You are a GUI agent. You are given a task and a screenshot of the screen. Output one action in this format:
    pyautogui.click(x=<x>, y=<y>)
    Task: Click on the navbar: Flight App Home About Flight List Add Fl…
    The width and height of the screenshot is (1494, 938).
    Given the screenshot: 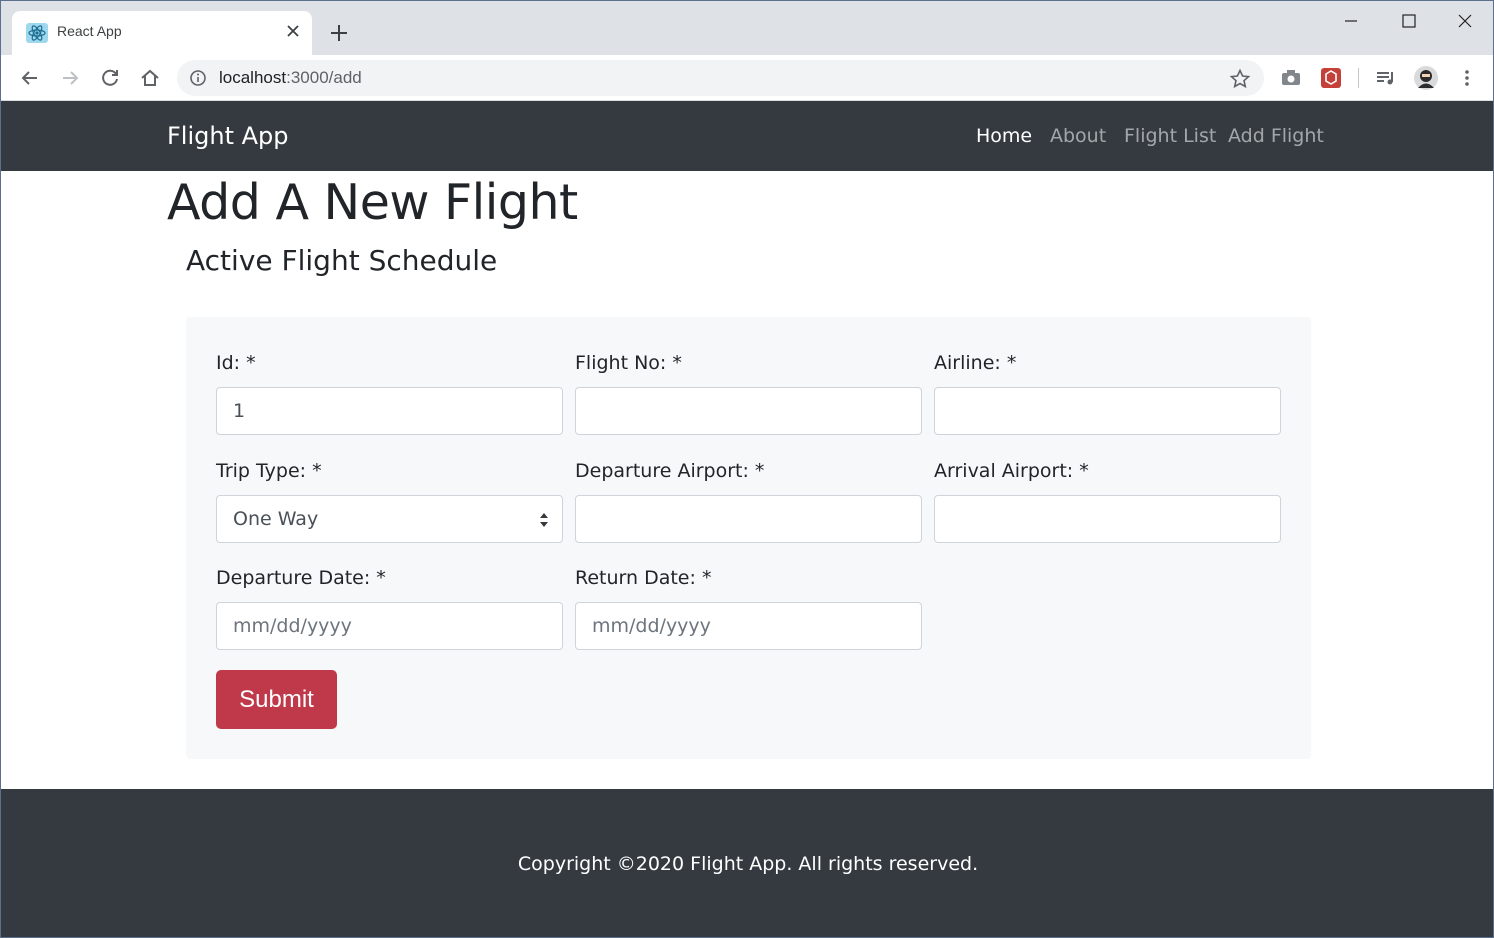 What is the action you would take?
    pyautogui.click(x=747, y=136)
    